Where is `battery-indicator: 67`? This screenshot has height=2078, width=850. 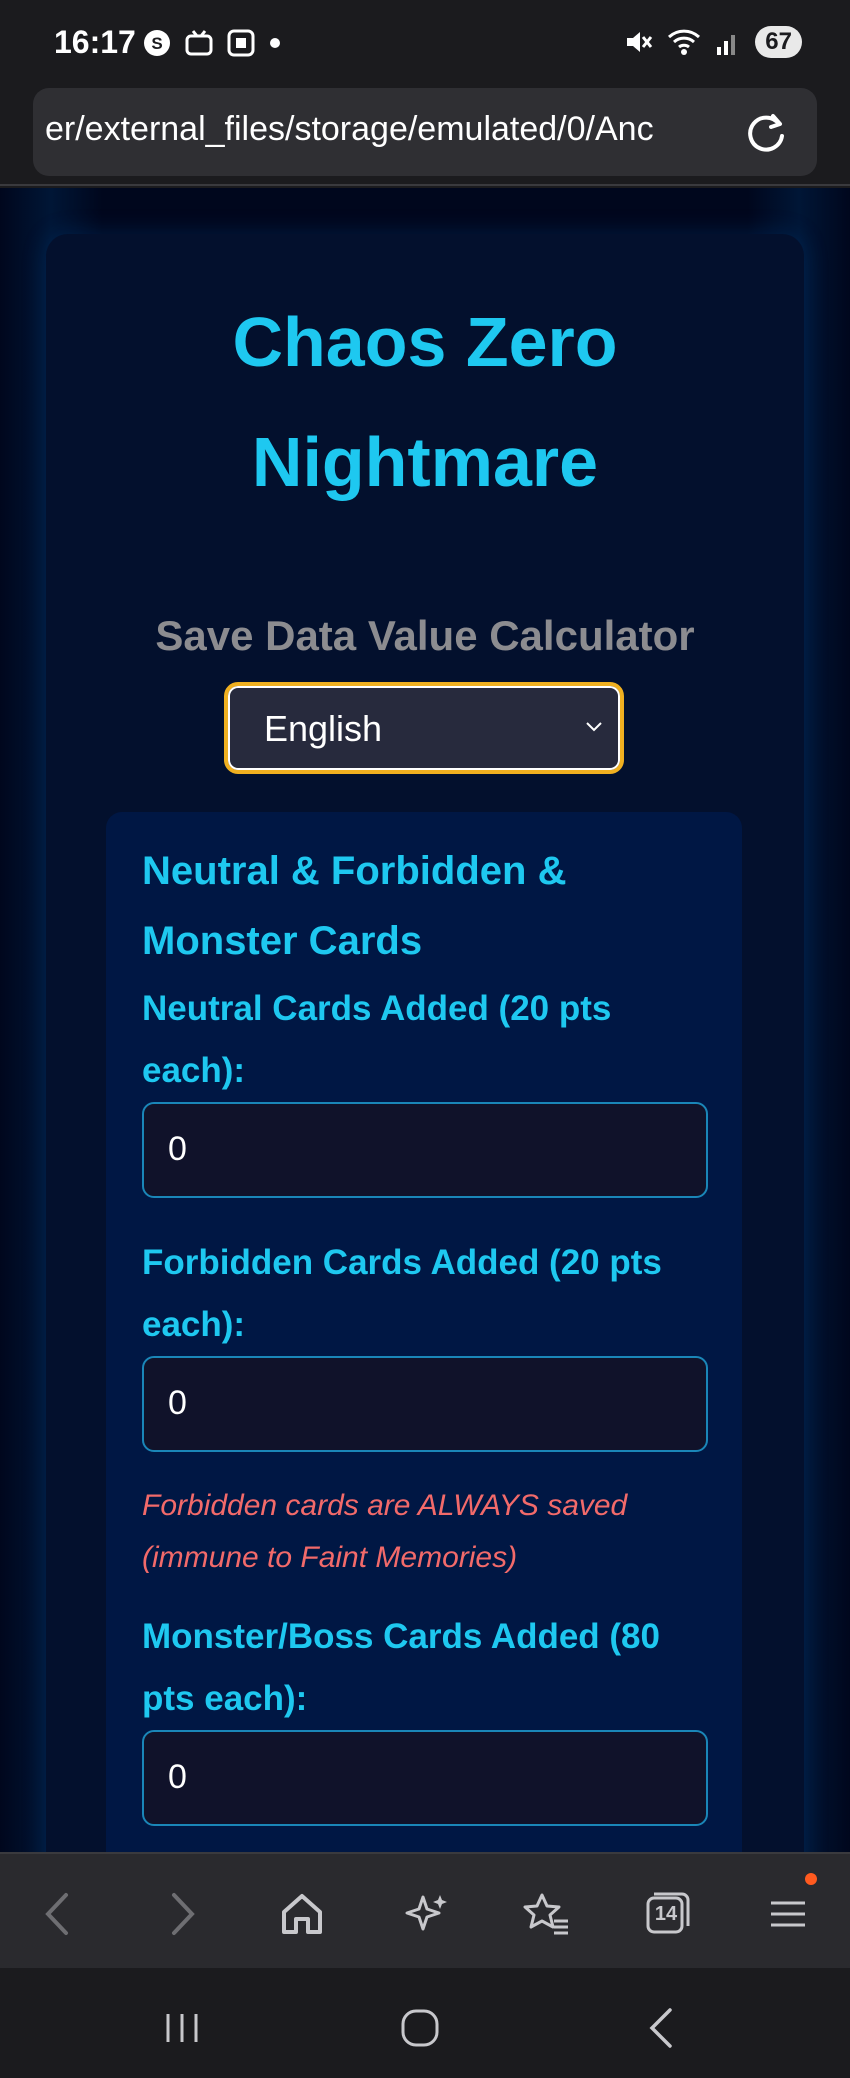 battery-indicator: 67 is located at coordinates (778, 42).